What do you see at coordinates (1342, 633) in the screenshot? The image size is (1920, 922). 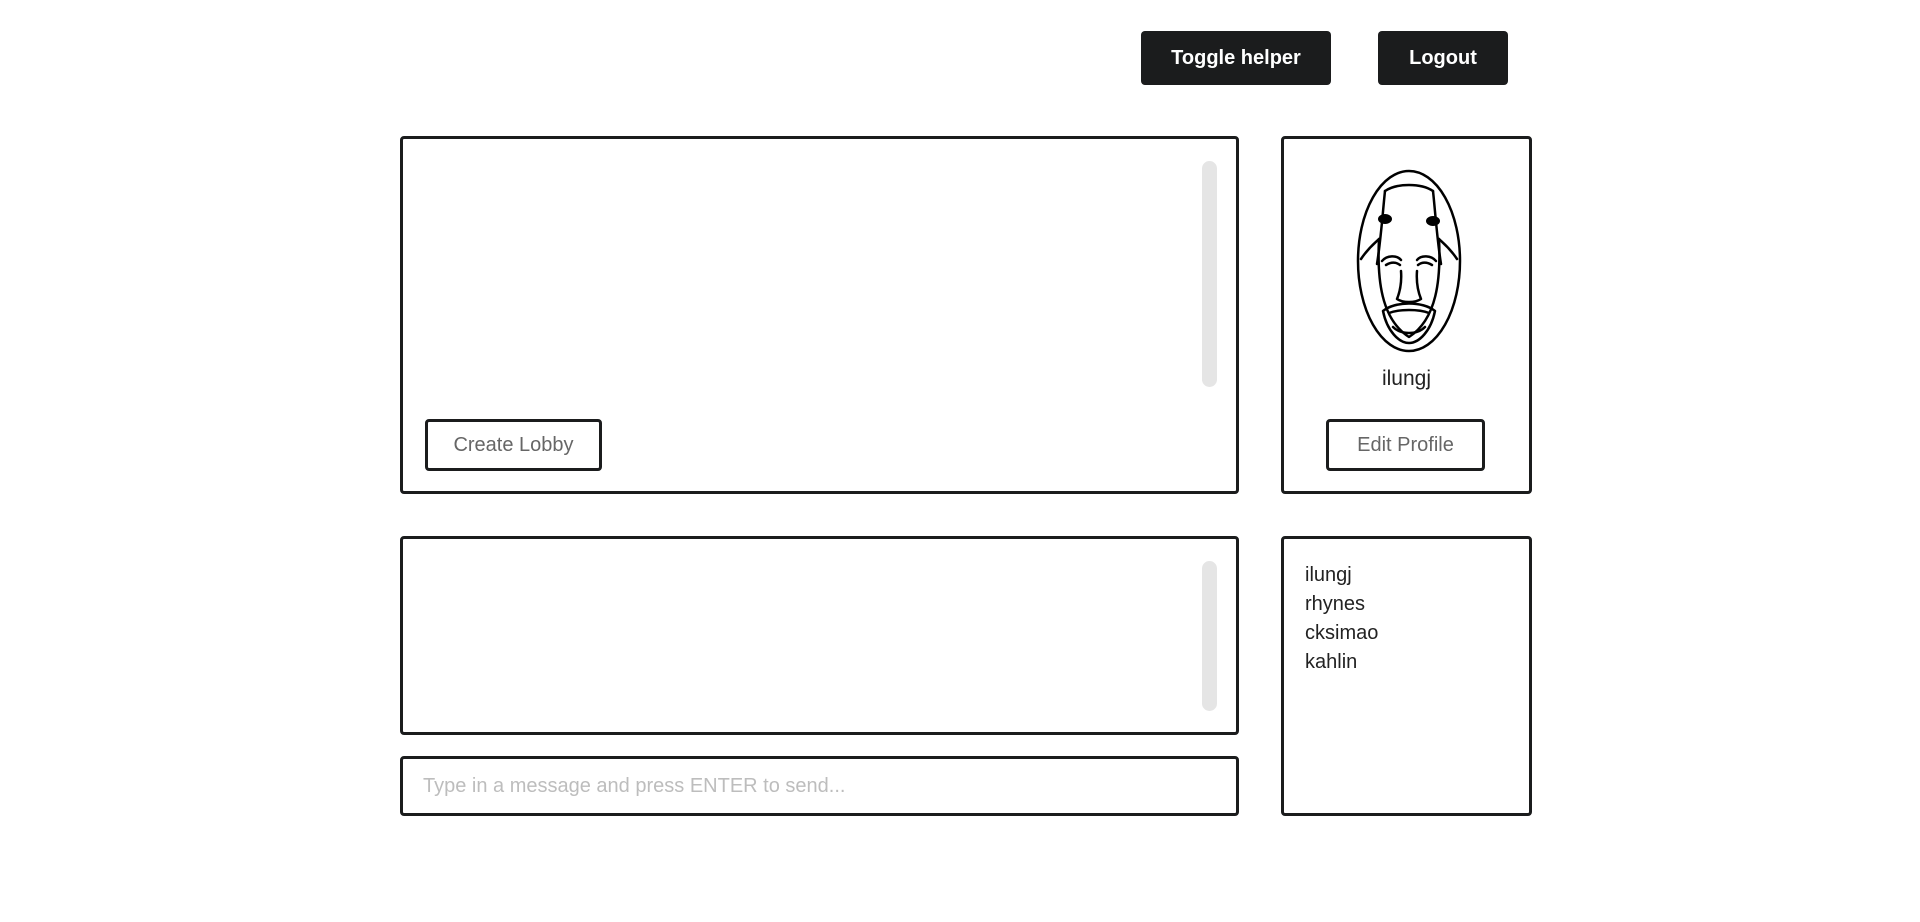 I see `user-list-item: cksimao` at bounding box center [1342, 633].